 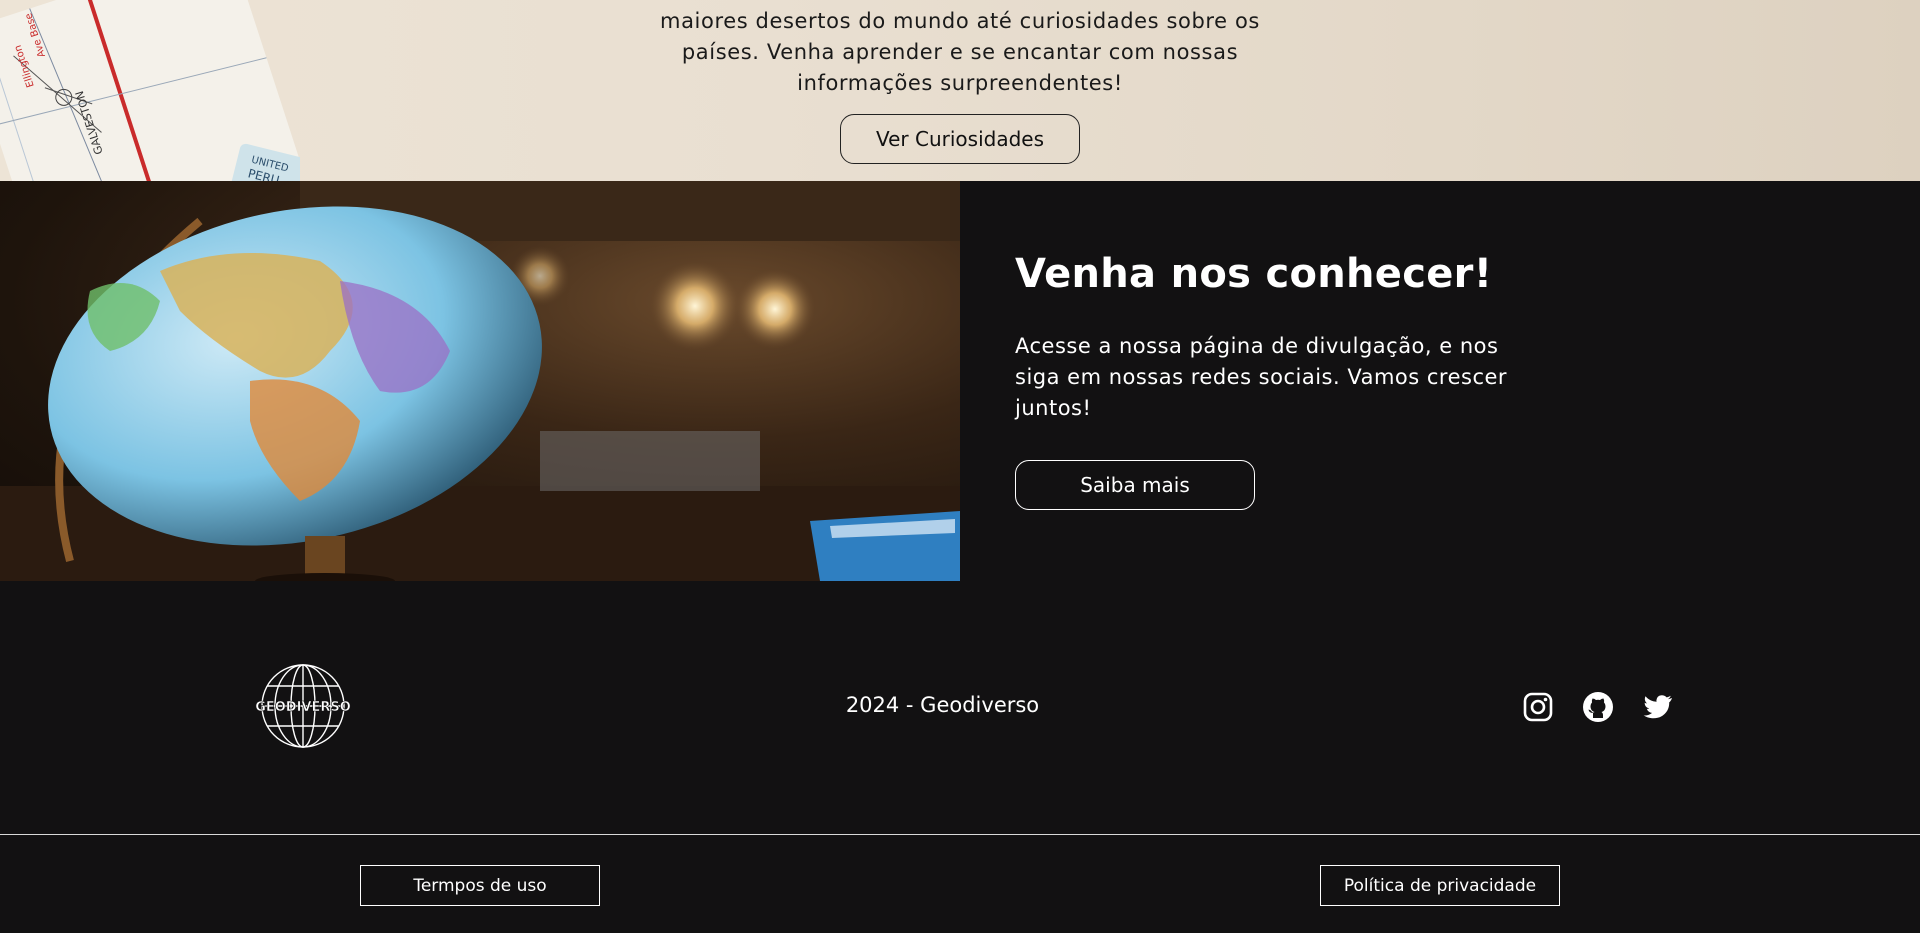 I want to click on social-links, so click(x=1598, y=707).